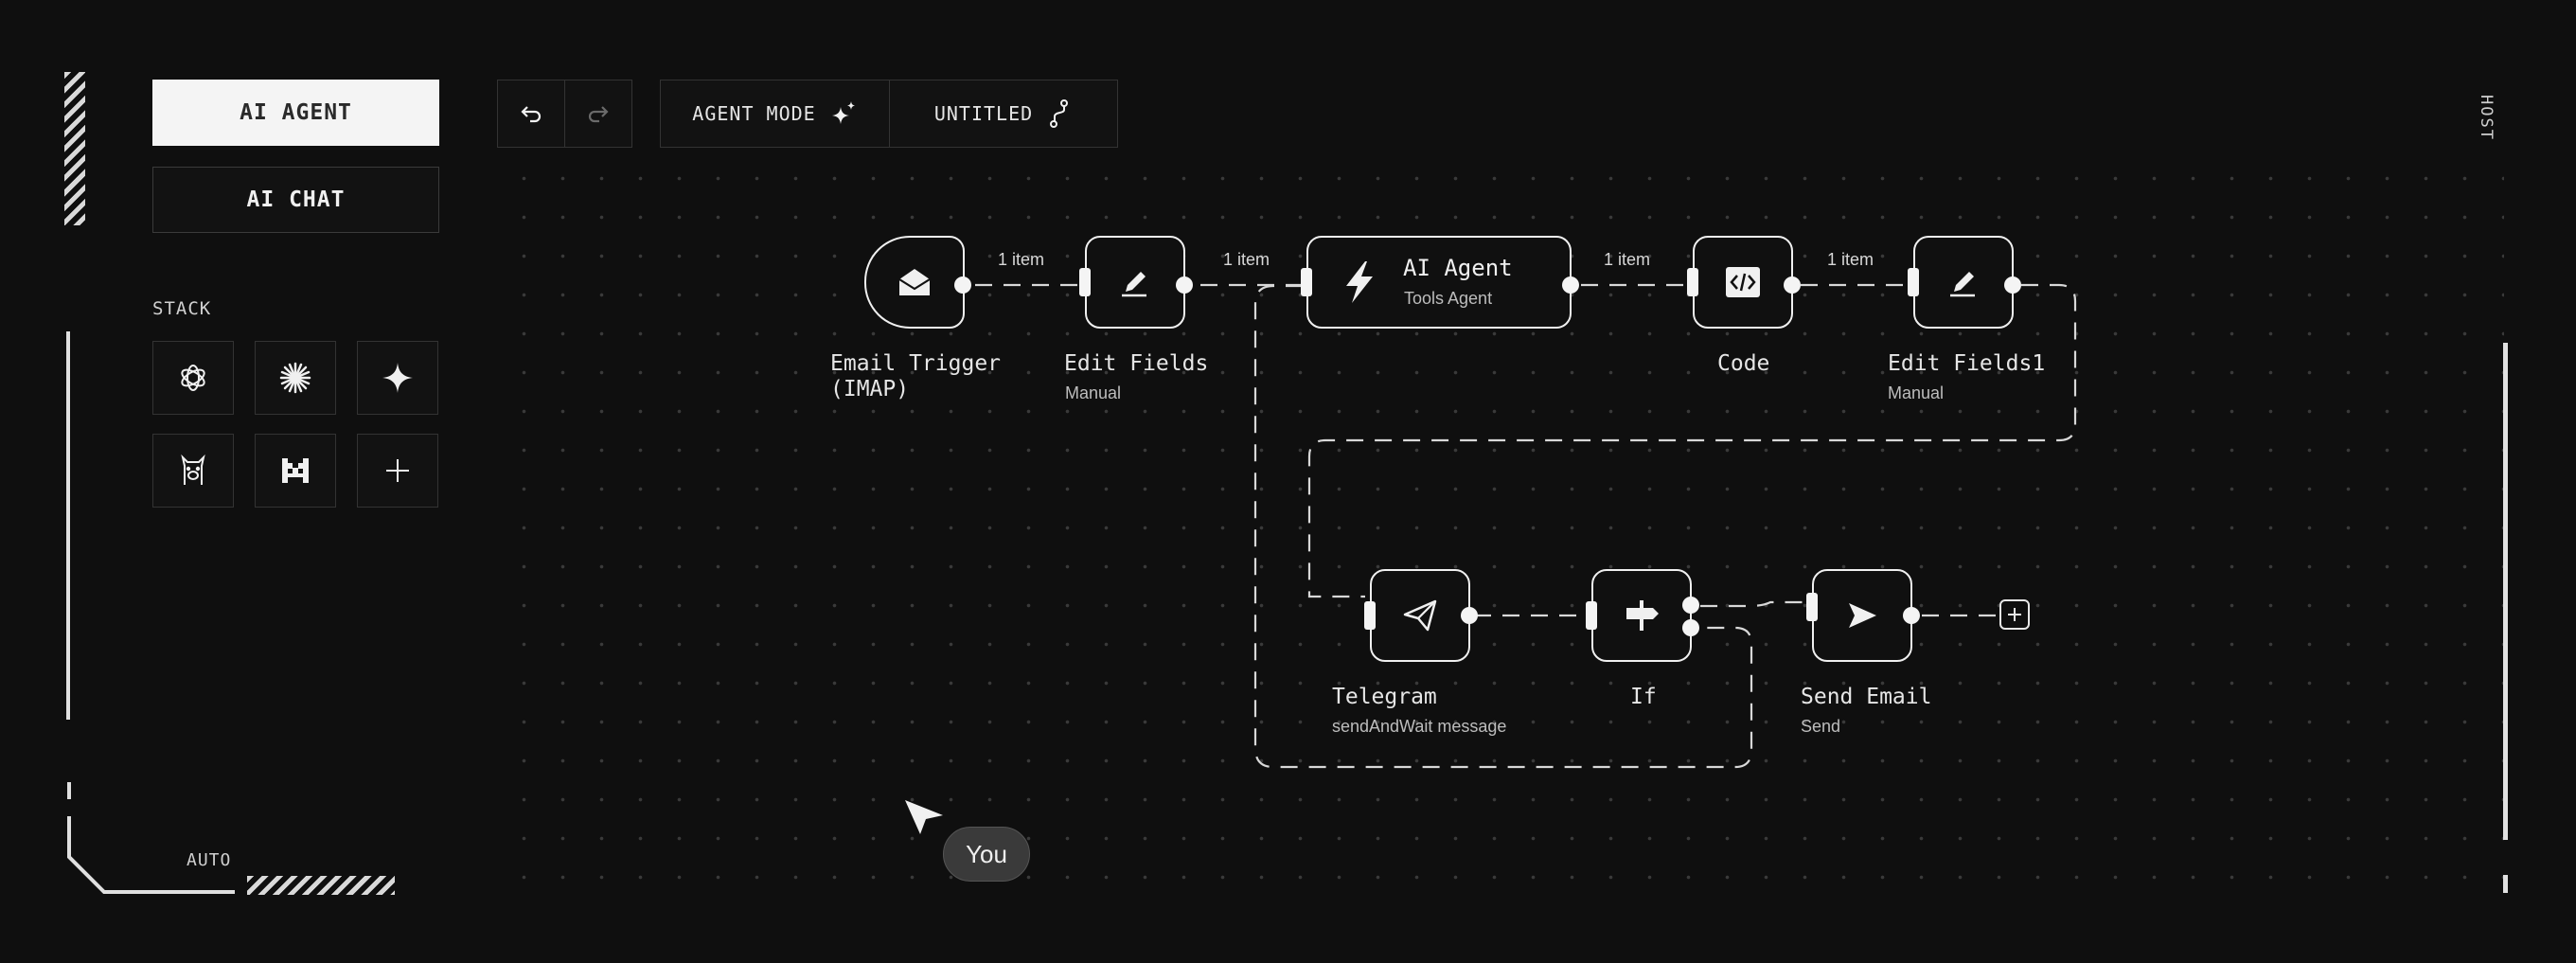 The image size is (2576, 963). I want to click on paper-plane-icon, so click(1420, 616).